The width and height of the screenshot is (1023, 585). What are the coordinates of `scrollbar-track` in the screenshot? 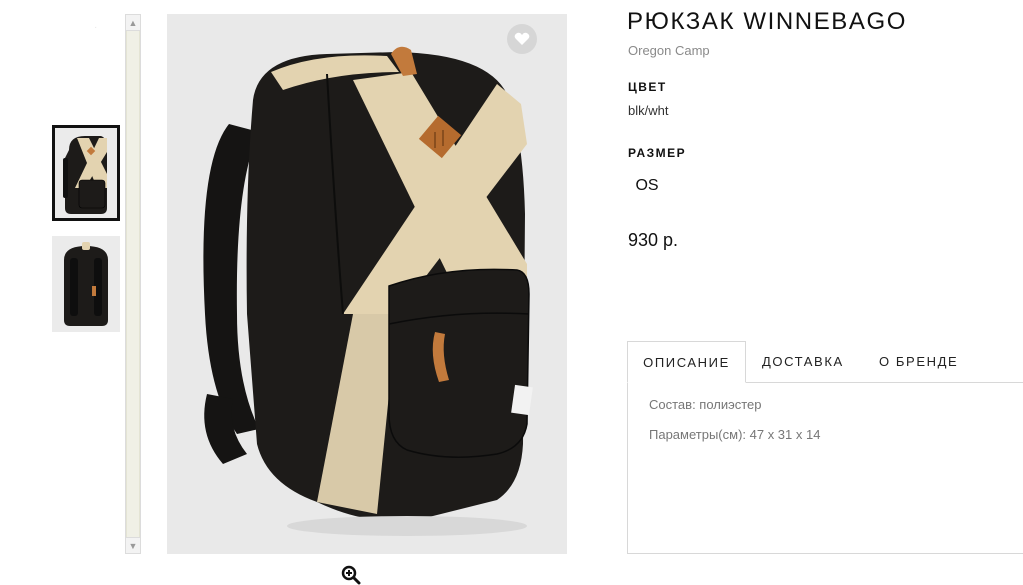 It's located at (133, 284).